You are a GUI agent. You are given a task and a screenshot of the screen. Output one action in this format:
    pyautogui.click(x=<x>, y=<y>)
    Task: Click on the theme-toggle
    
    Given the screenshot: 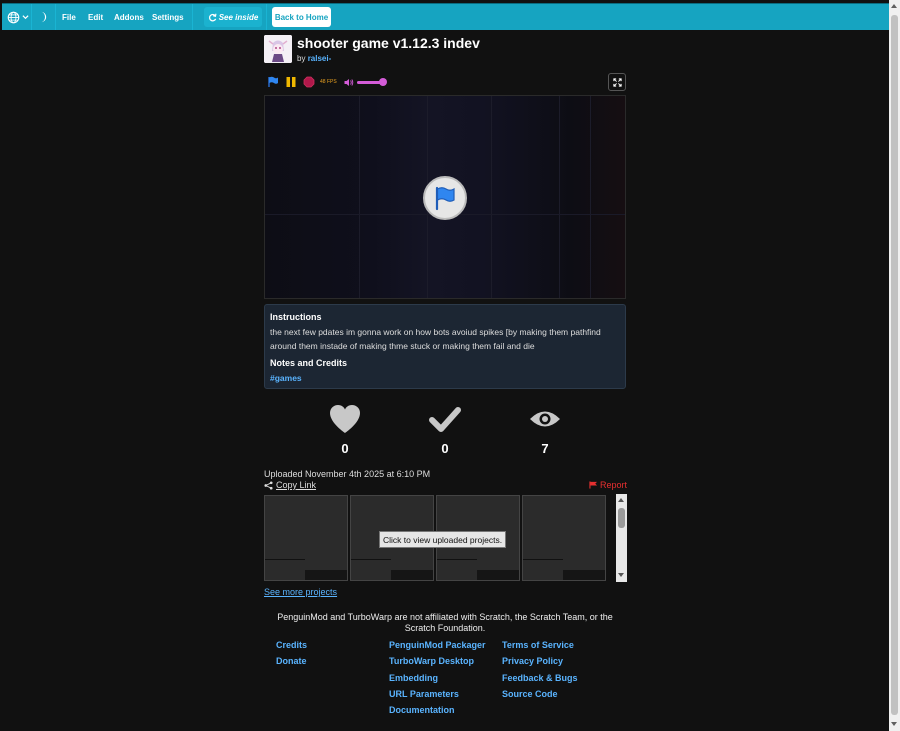 What is the action you would take?
    pyautogui.click(x=43, y=17)
    